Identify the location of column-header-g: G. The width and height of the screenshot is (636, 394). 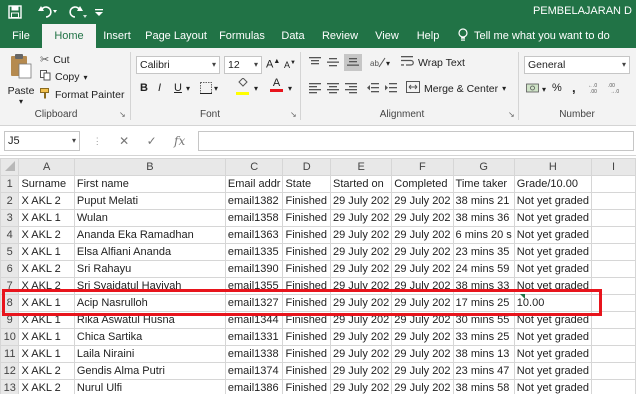
(483, 167).